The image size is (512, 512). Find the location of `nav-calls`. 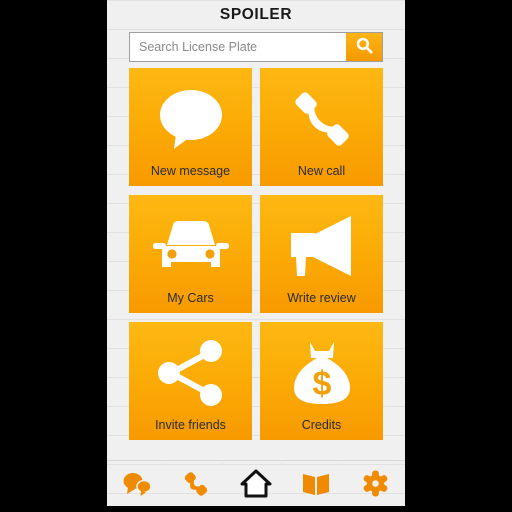

nav-calls is located at coordinates (196, 484).